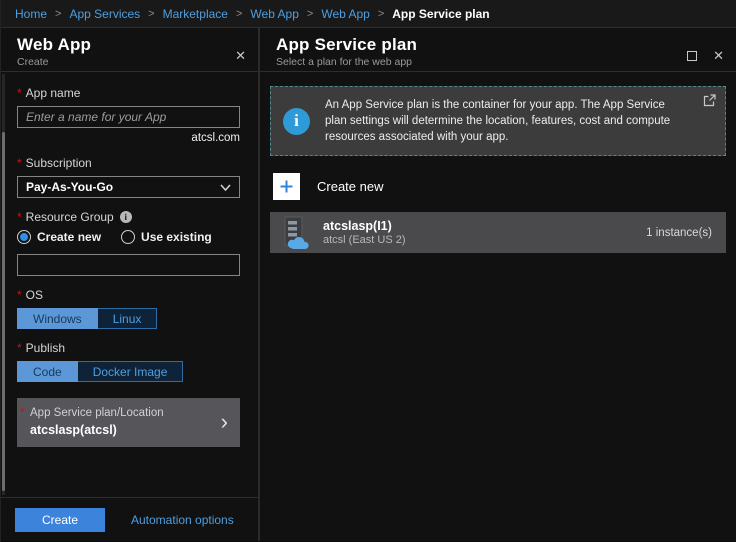 The height and width of the screenshot is (542, 736). I want to click on chevron-down-icon, so click(225, 187).